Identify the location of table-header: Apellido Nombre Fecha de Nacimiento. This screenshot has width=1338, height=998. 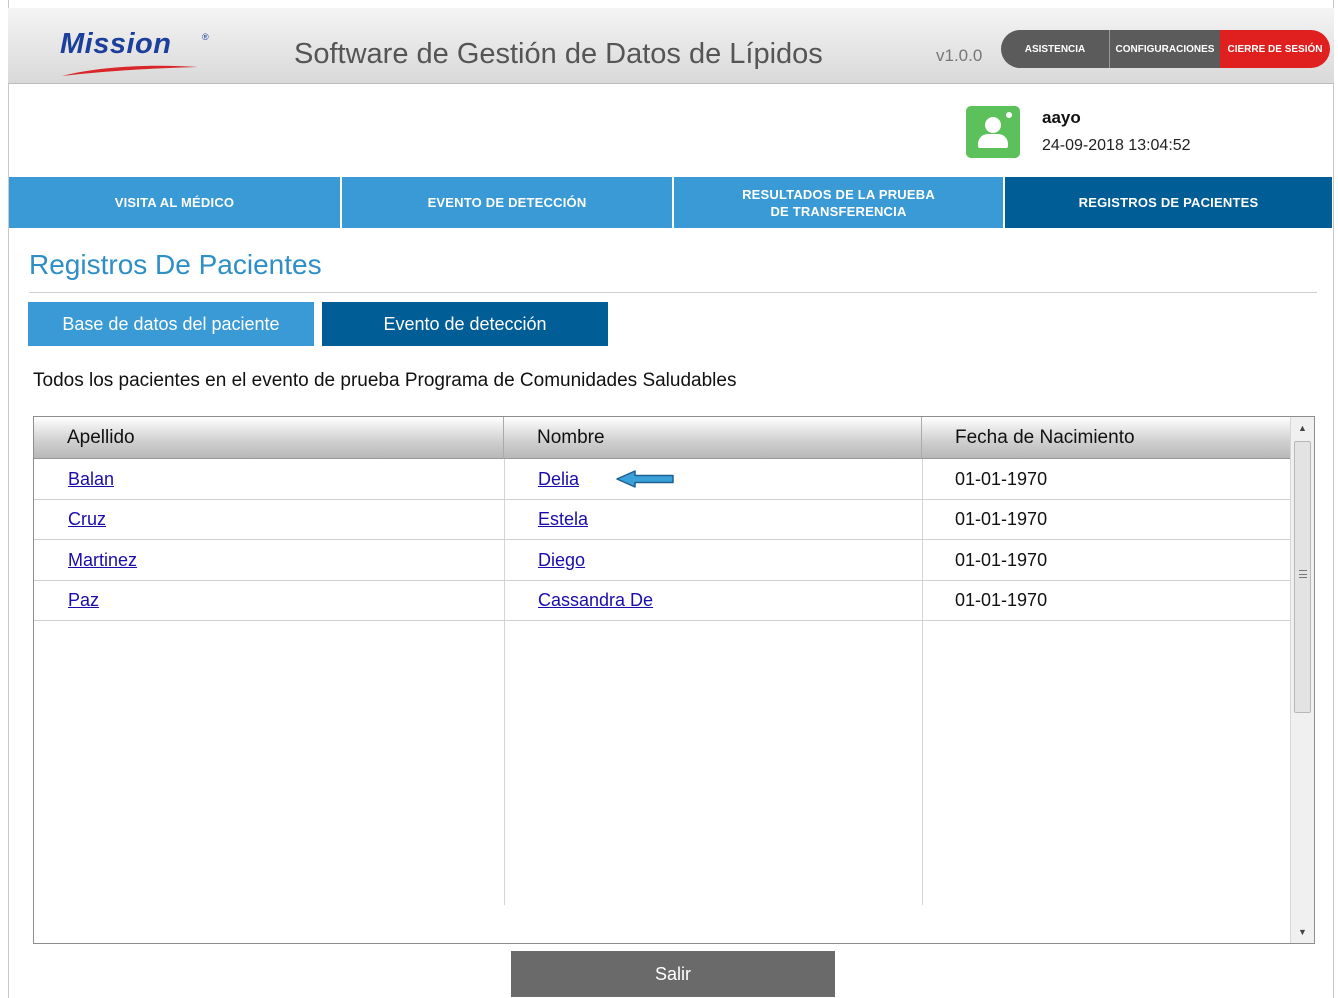
(662, 438).